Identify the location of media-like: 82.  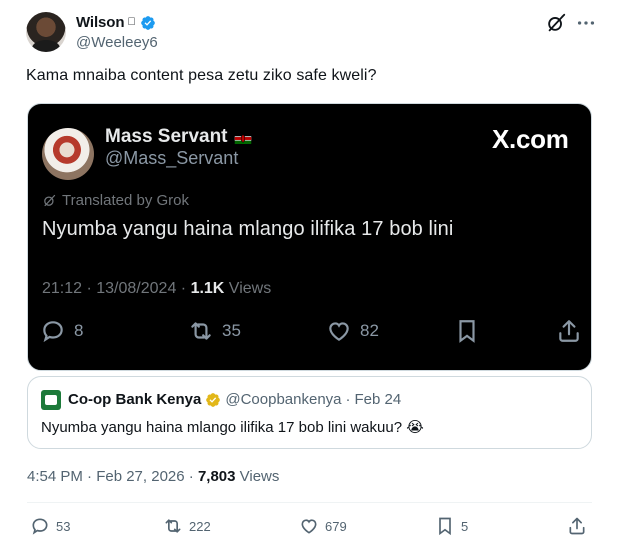
(352, 331).